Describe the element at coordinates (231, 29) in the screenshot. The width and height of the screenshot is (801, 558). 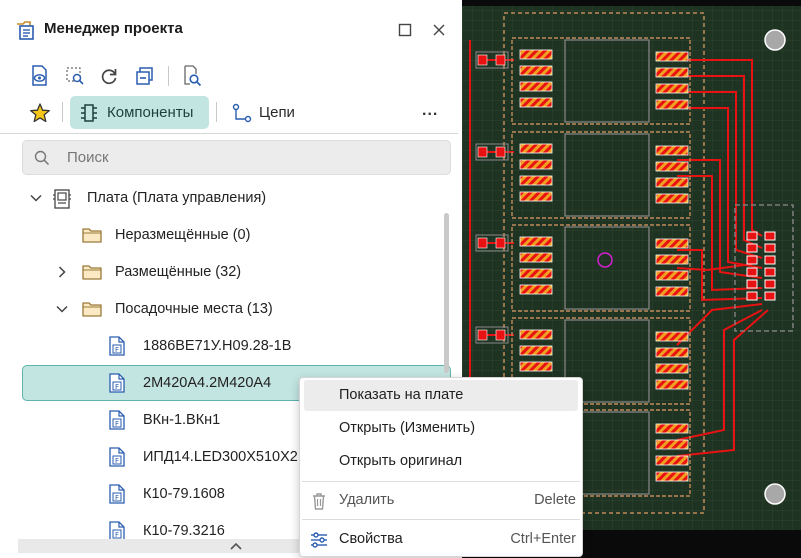
I see `panel-title-bar: Менеджер проекта` at that location.